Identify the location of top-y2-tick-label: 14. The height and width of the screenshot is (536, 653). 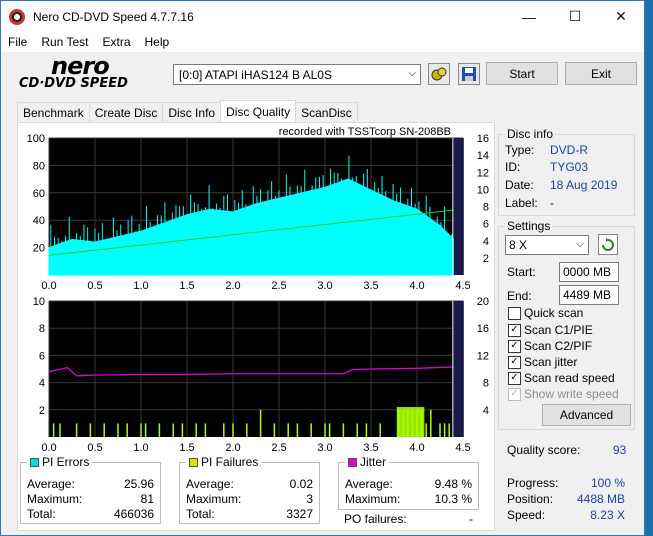
(483, 156).